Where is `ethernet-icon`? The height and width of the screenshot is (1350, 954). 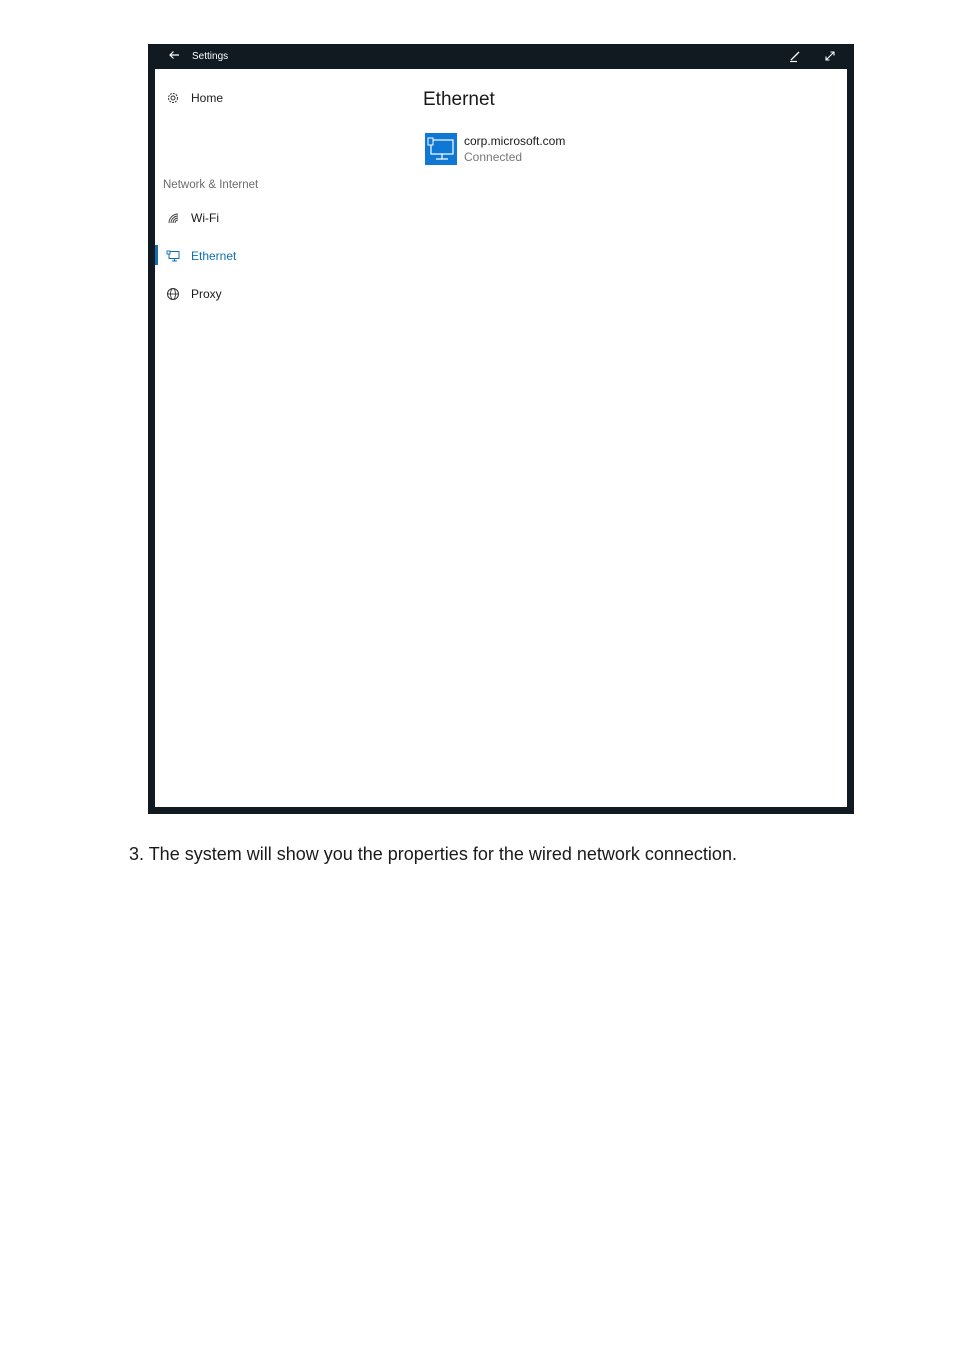 ethernet-icon is located at coordinates (173, 256).